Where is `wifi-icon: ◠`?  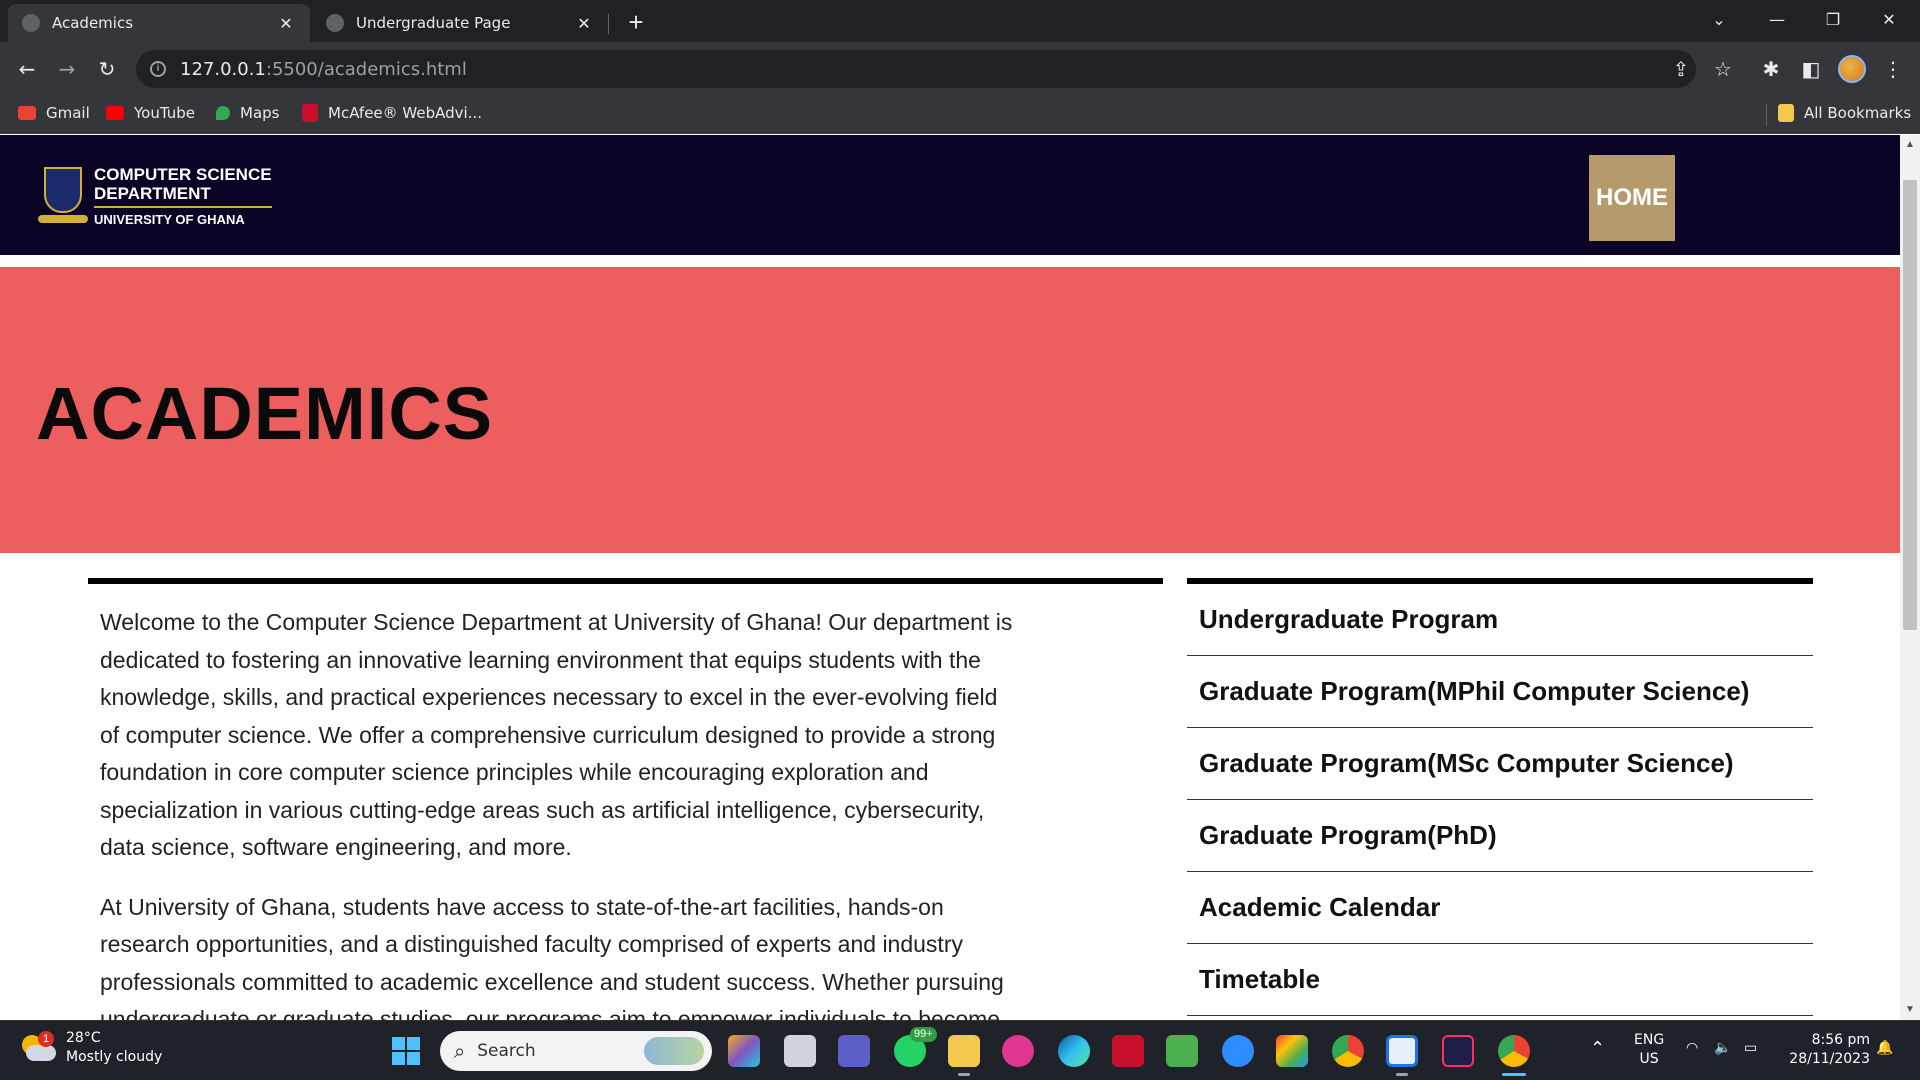
wifi-icon: ◠ is located at coordinates (1692, 1048).